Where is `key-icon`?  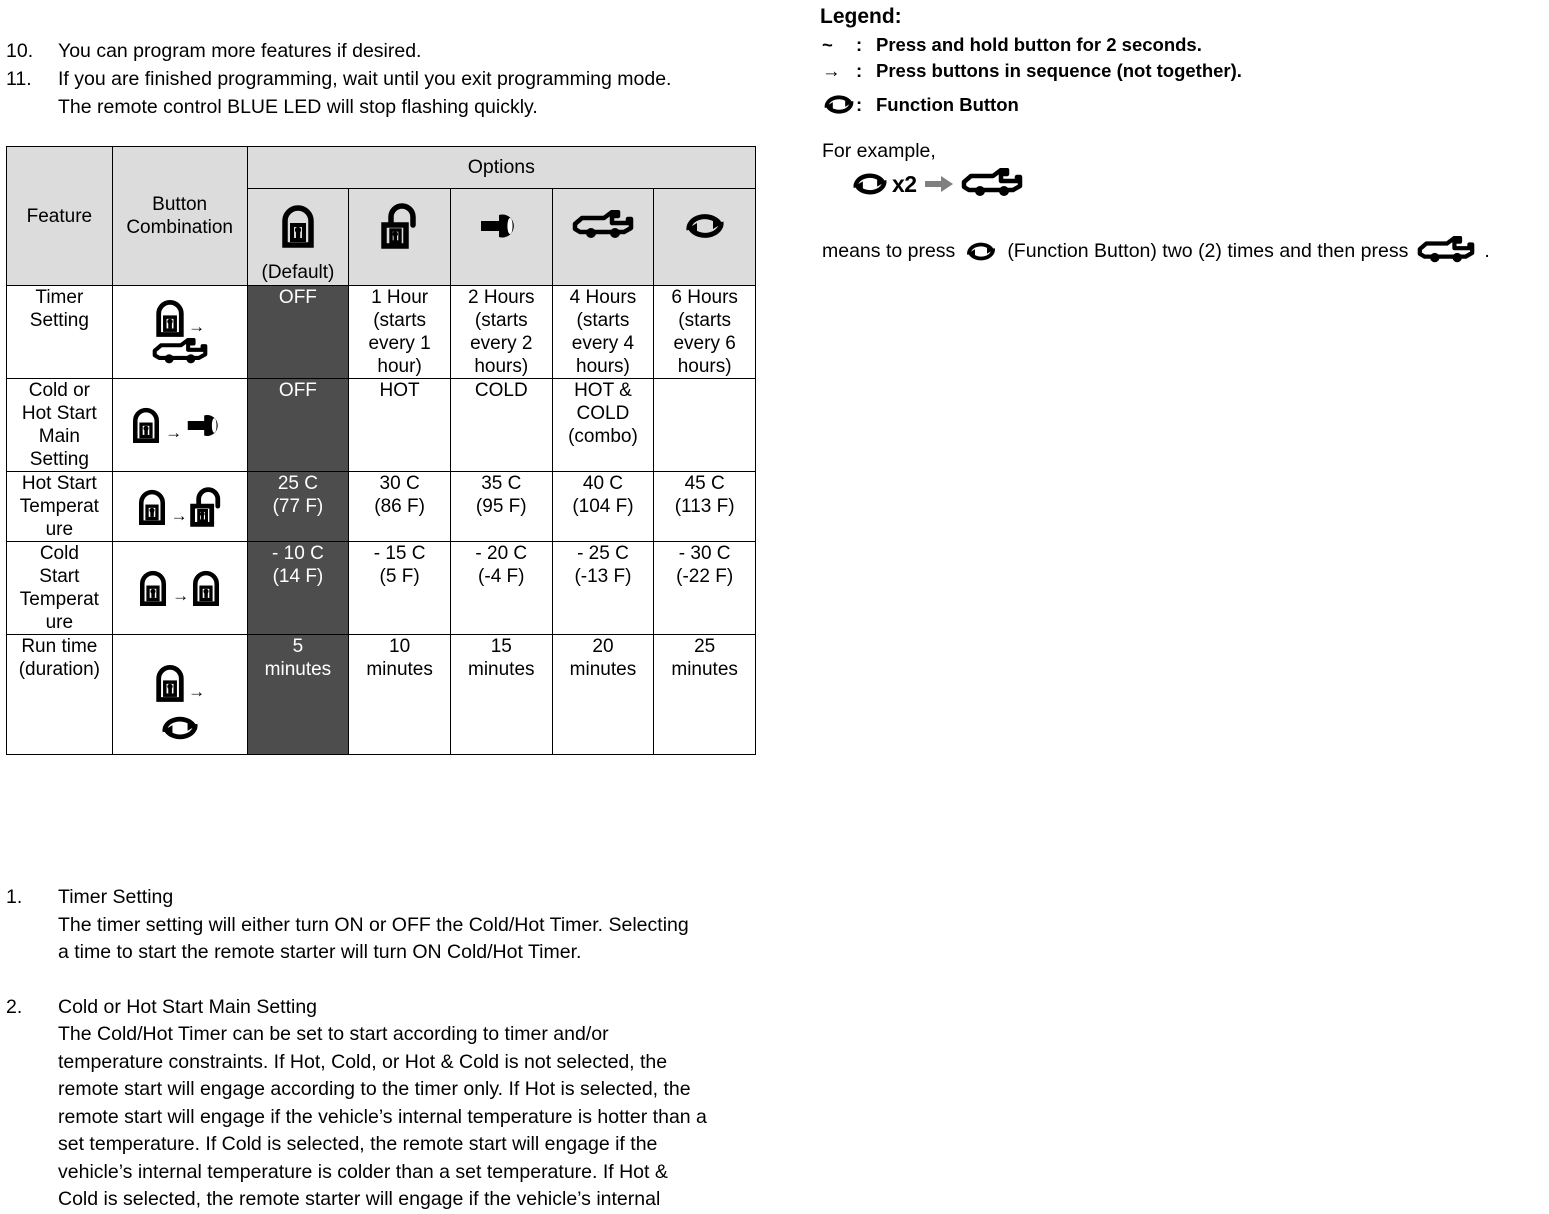
key-icon is located at coordinates (501, 226).